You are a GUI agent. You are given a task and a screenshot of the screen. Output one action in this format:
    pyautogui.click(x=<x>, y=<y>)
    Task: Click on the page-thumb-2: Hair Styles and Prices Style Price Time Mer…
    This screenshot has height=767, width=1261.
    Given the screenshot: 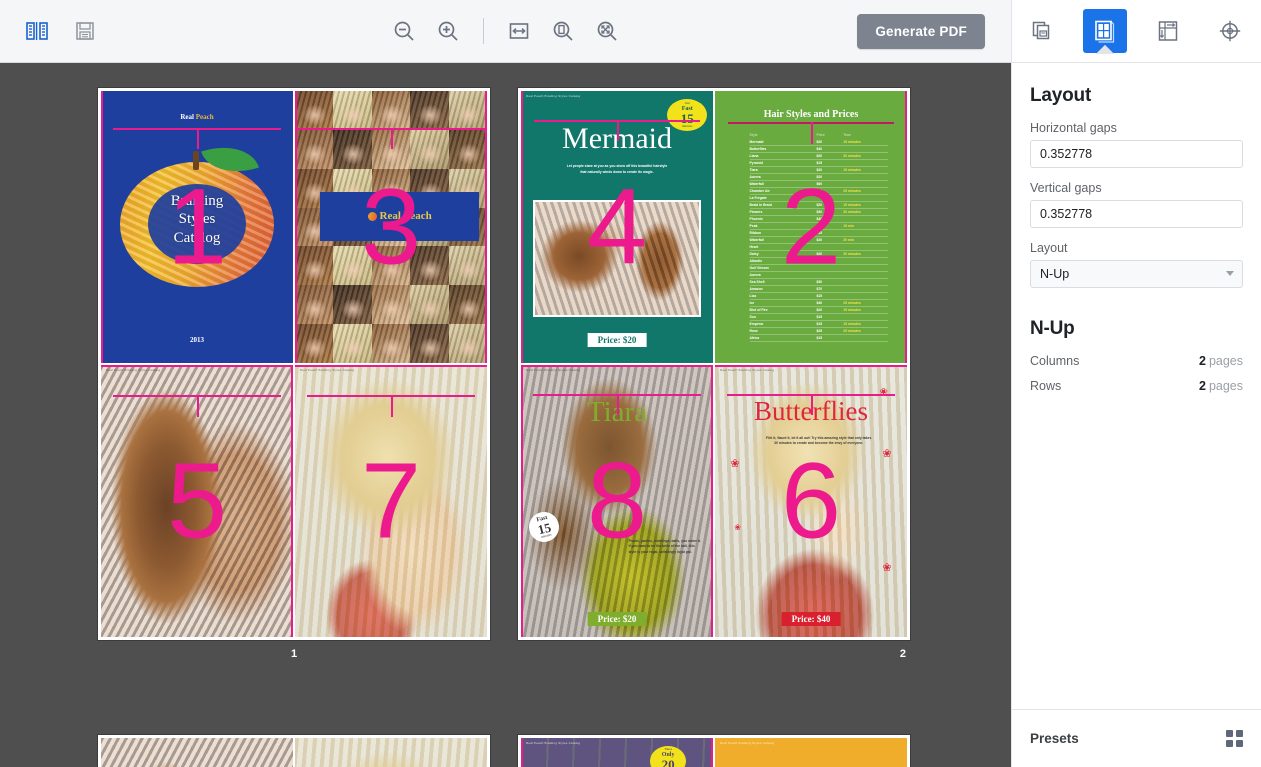 What is the action you would take?
    pyautogui.click(x=811, y=227)
    